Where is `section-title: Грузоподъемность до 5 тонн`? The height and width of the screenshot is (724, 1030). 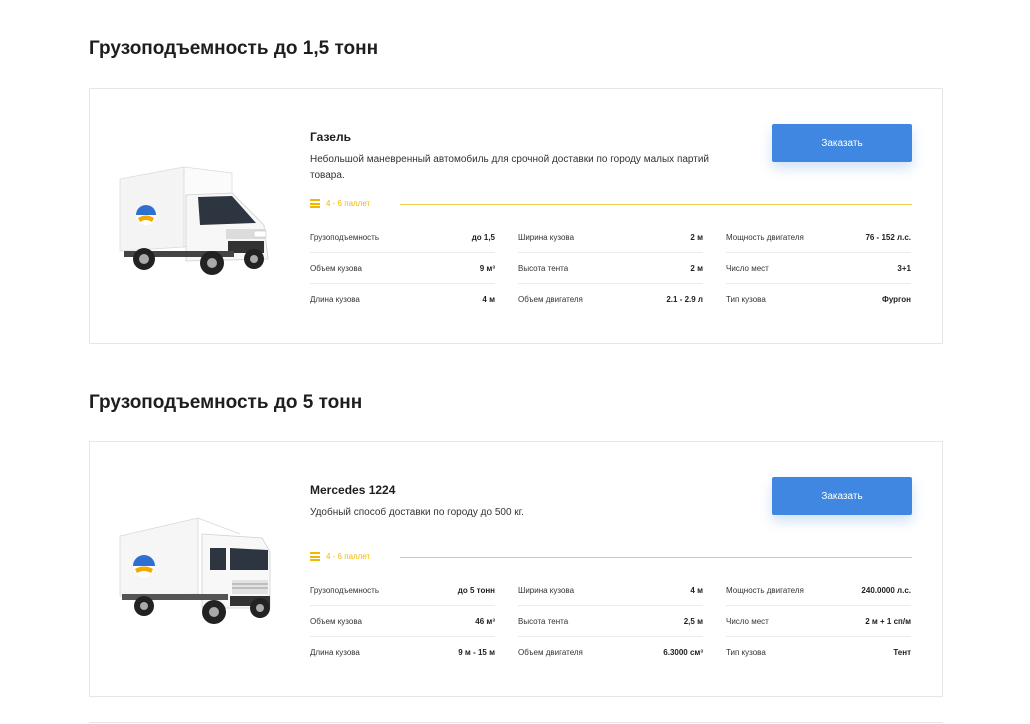 section-title: Грузоподъемность до 5 тонн is located at coordinates (226, 402).